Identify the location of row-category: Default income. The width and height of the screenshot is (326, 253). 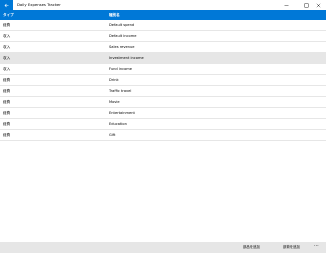
(123, 36).